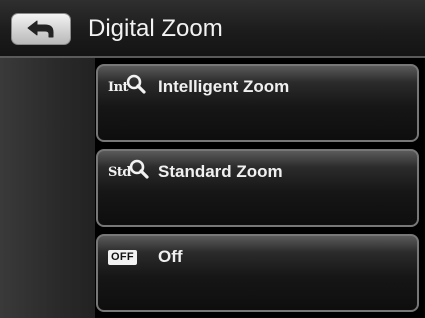 This screenshot has height=318, width=425. Describe the element at coordinates (155, 28) in the screenshot. I see `page-title: Digital Zoom` at that location.